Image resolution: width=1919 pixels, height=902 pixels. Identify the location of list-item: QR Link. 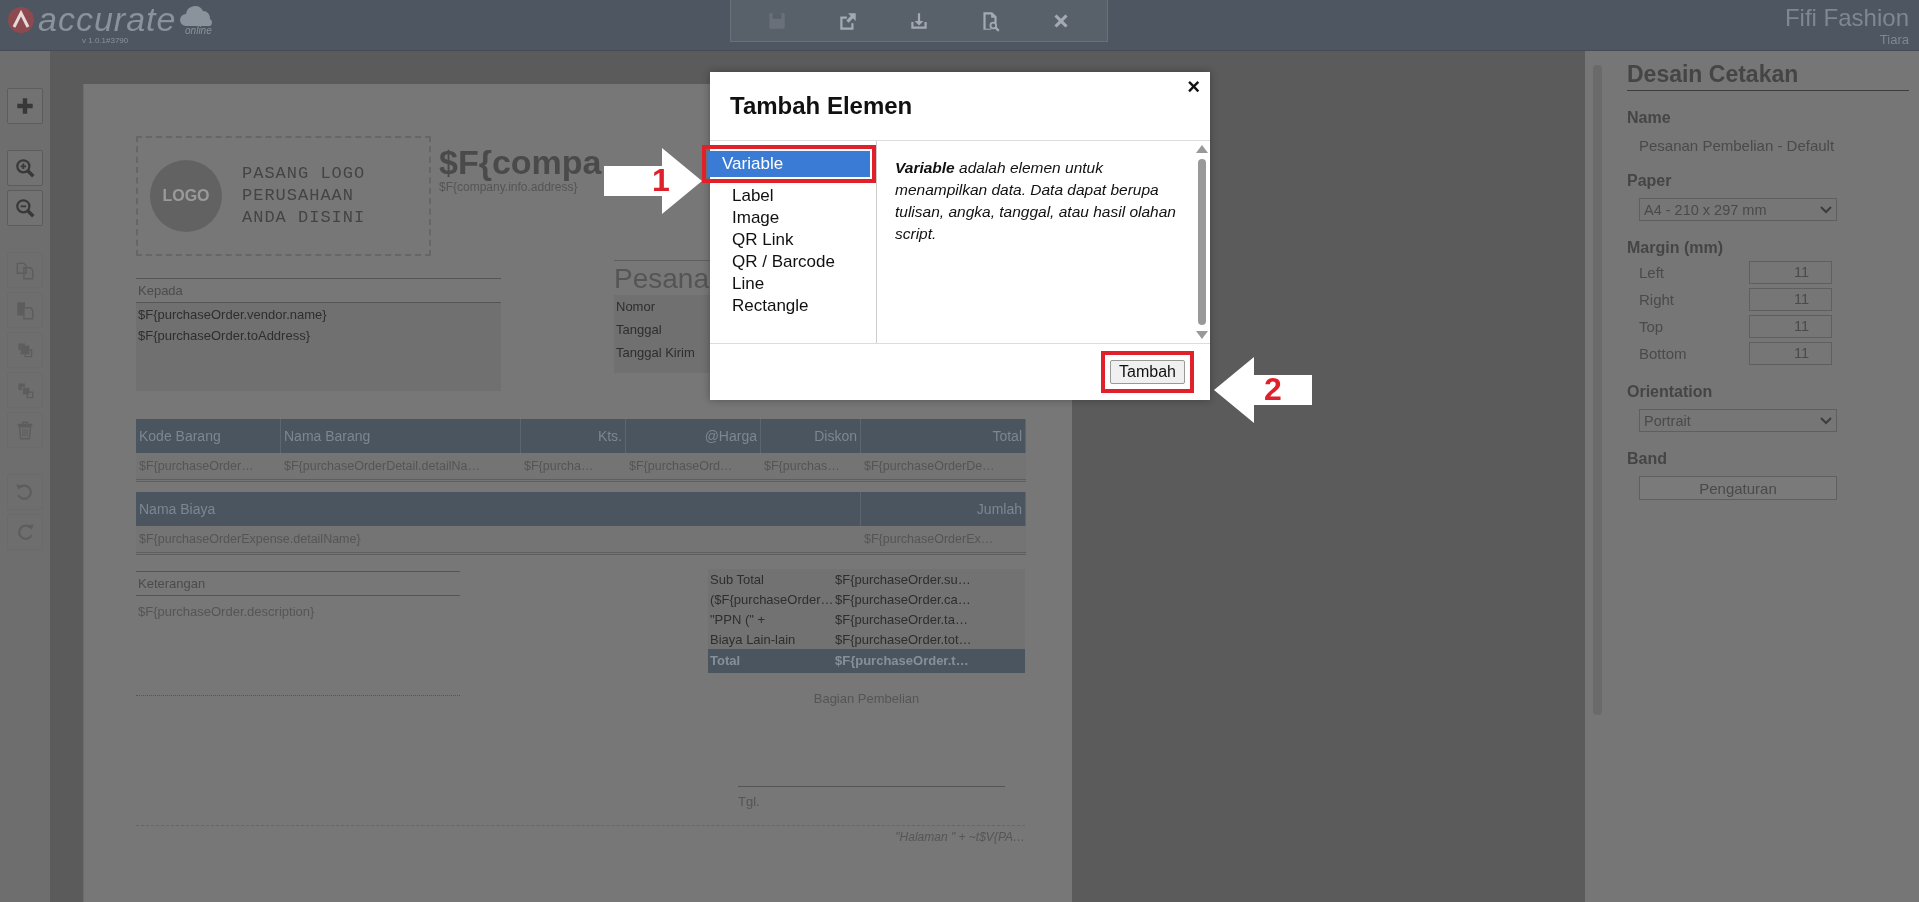
(793, 240).